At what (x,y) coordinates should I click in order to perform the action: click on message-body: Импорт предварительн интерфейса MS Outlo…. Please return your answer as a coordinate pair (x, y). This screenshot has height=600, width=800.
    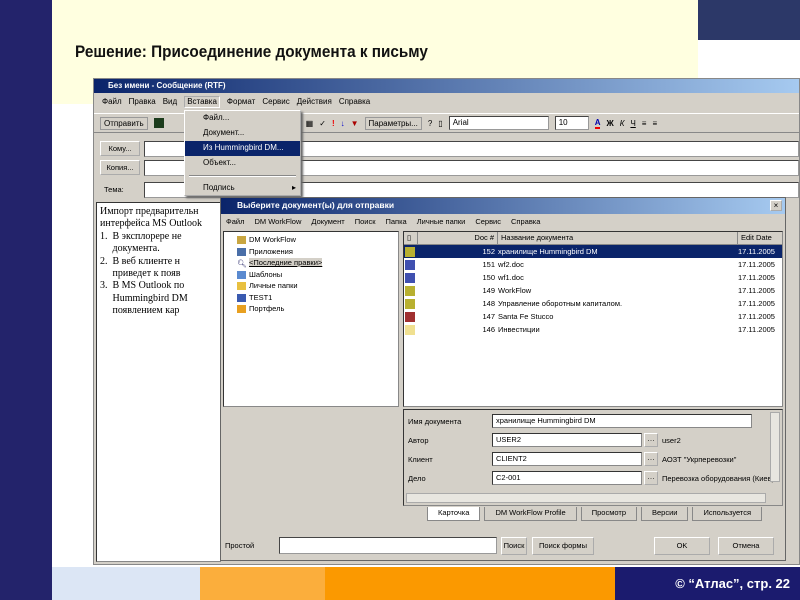
    Looking at the image, I should click on (158, 382).